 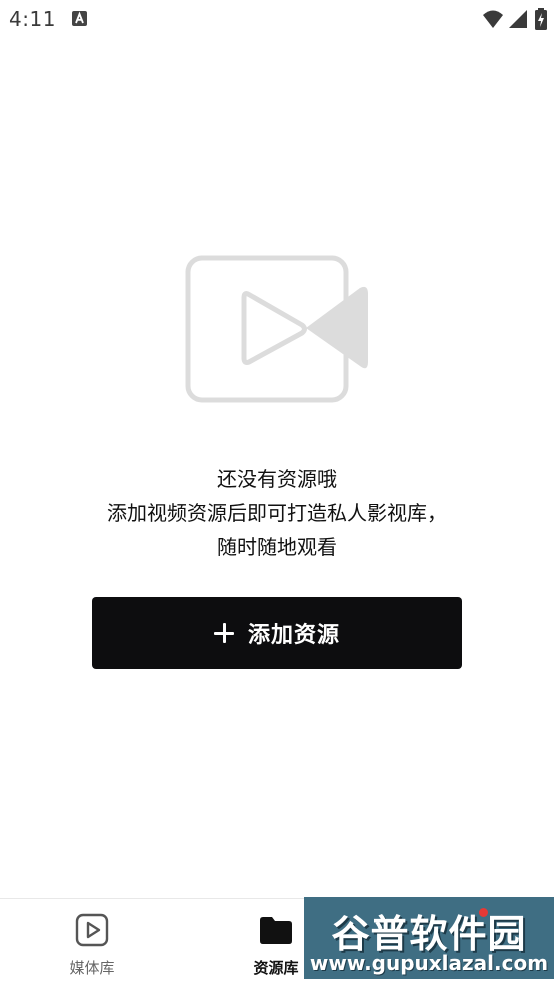 I want to click on add-resource-button: 添加资源, so click(x=277, y=633).